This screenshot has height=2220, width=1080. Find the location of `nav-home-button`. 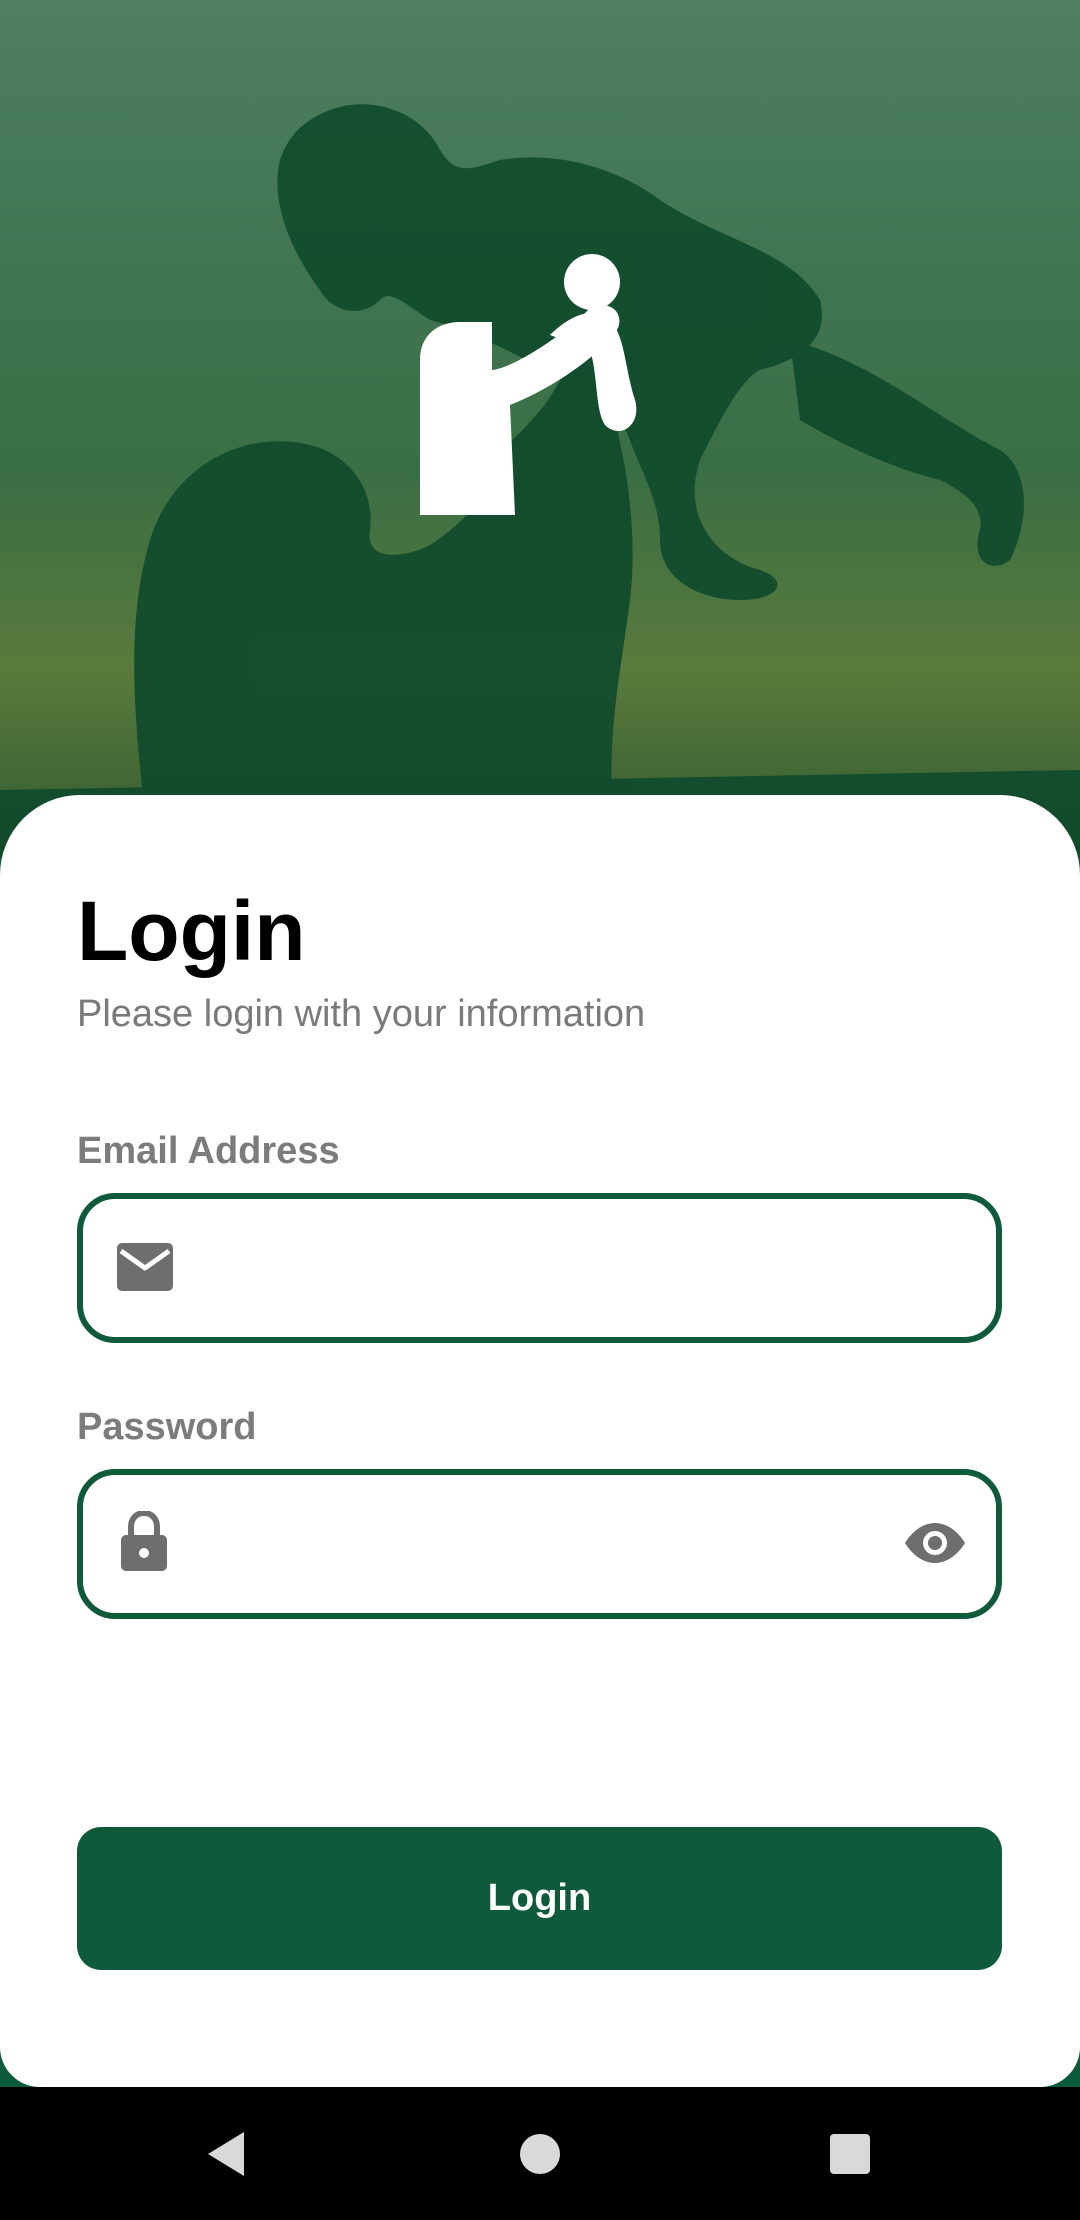

nav-home-button is located at coordinates (540, 2153).